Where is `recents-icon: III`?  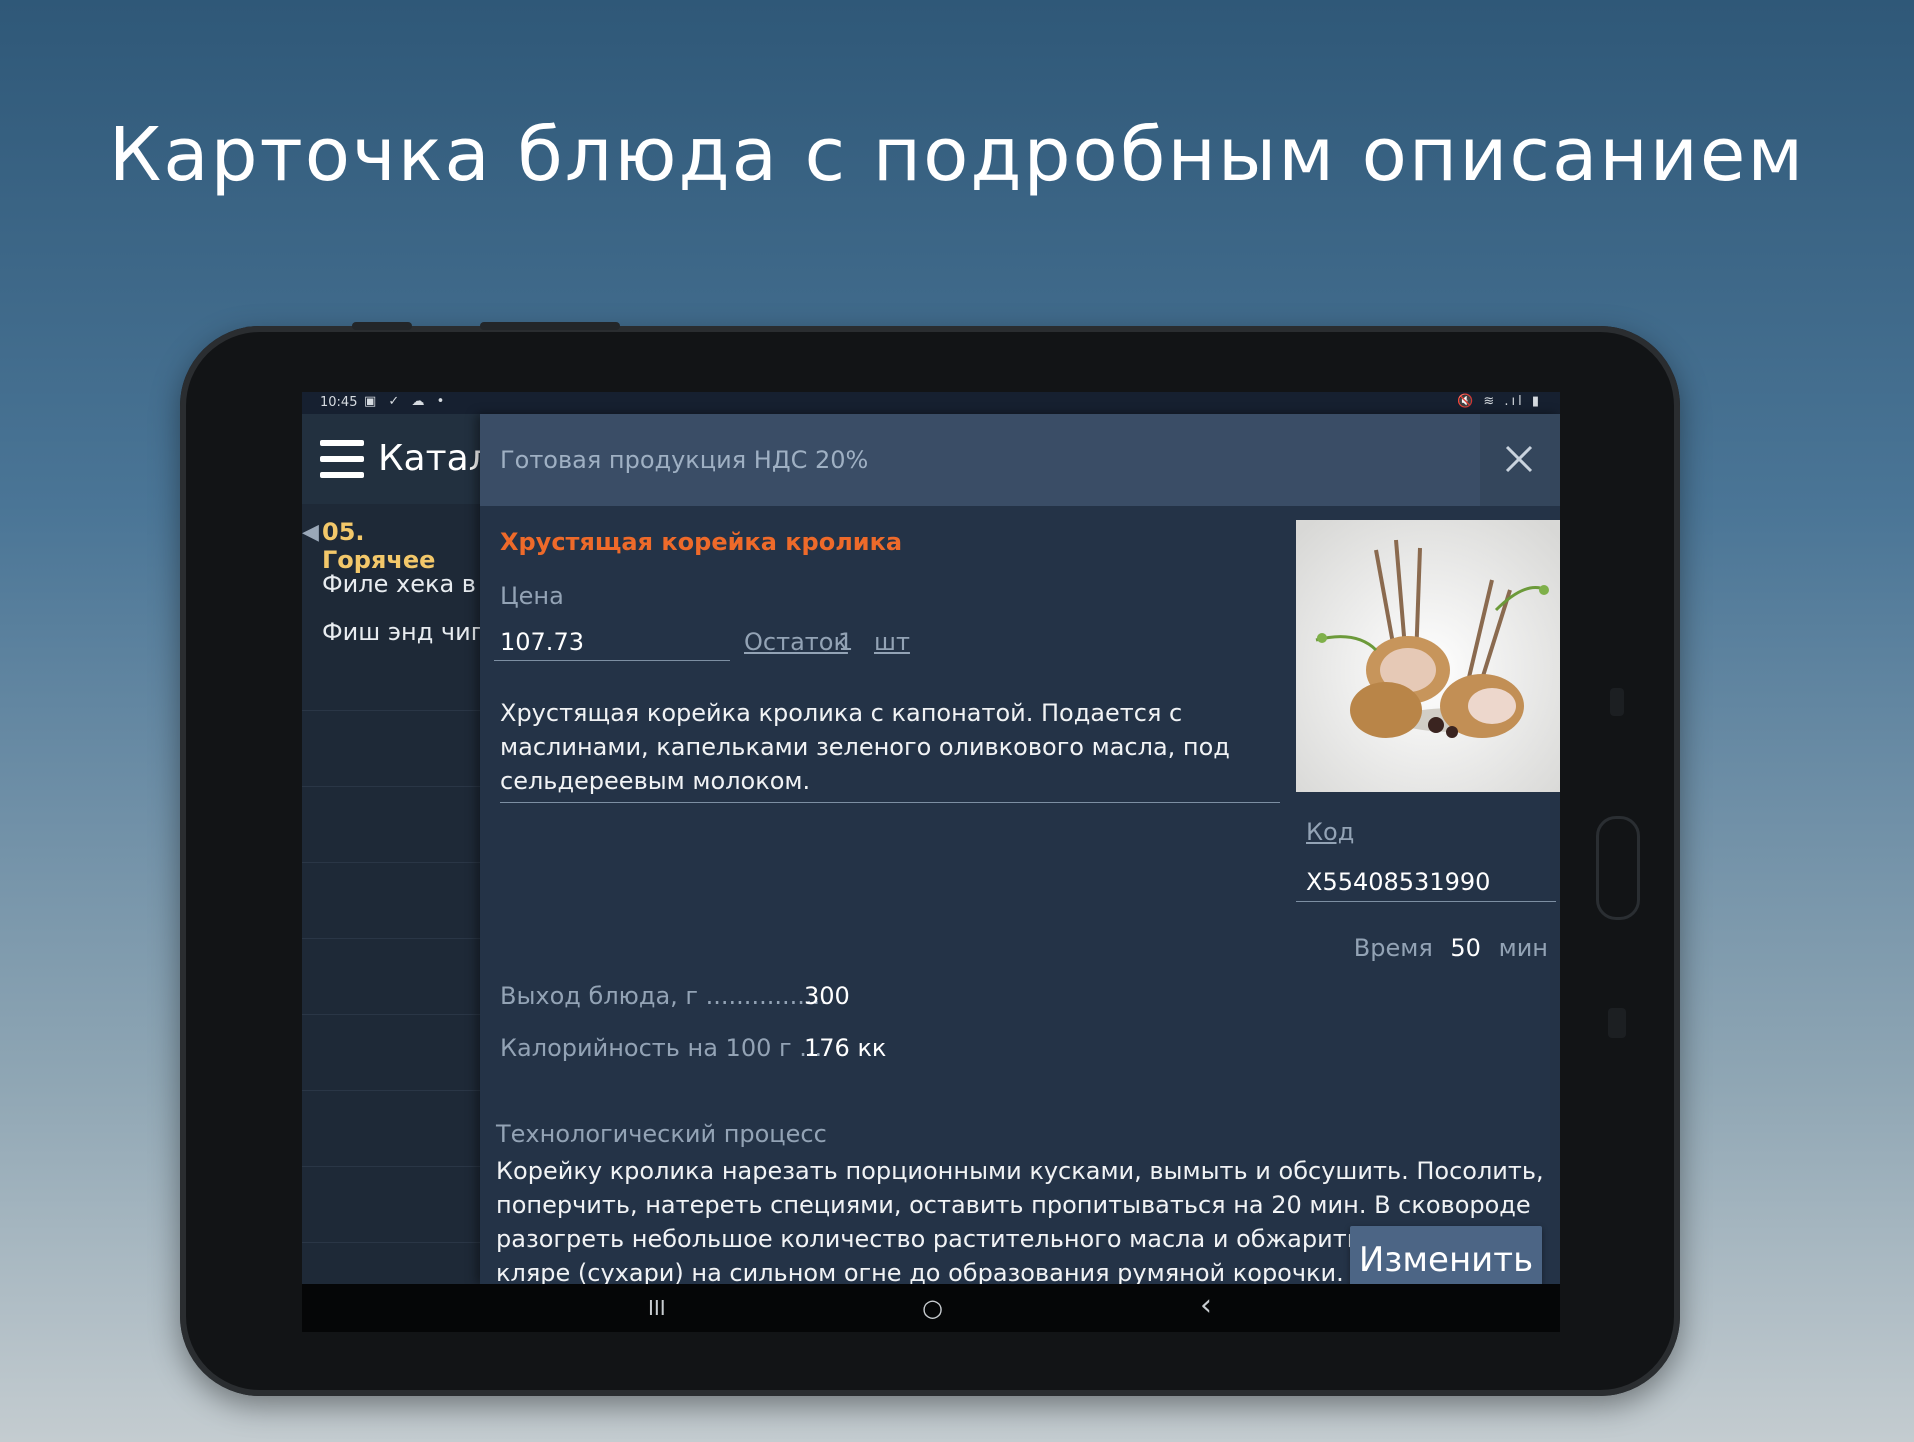 recents-icon: III is located at coordinates (657, 1308).